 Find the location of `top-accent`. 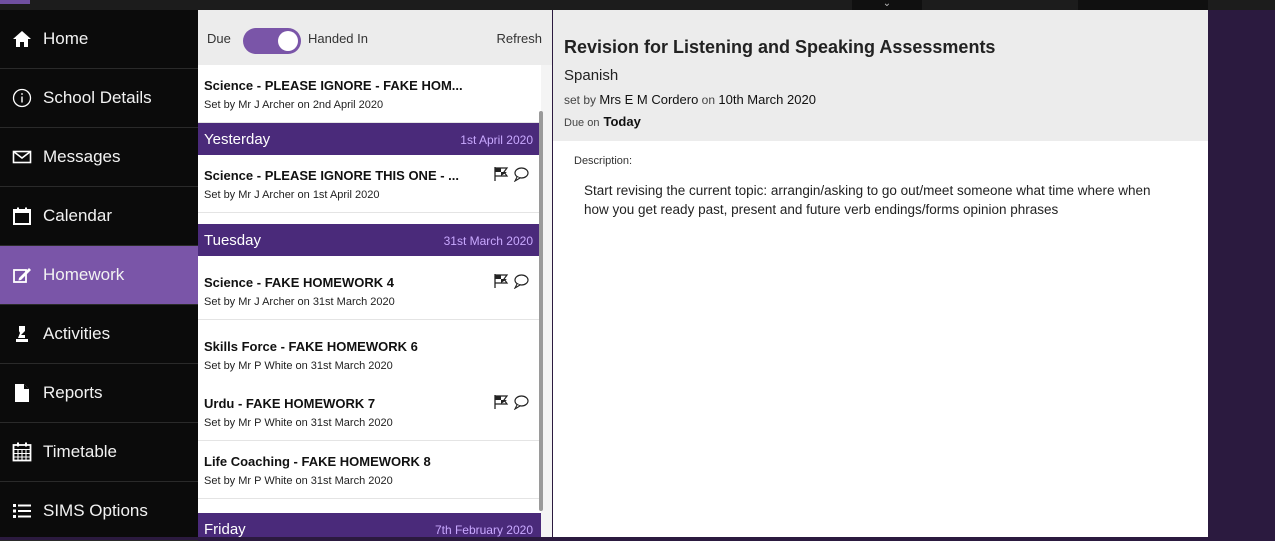

top-accent is located at coordinates (15, 2).